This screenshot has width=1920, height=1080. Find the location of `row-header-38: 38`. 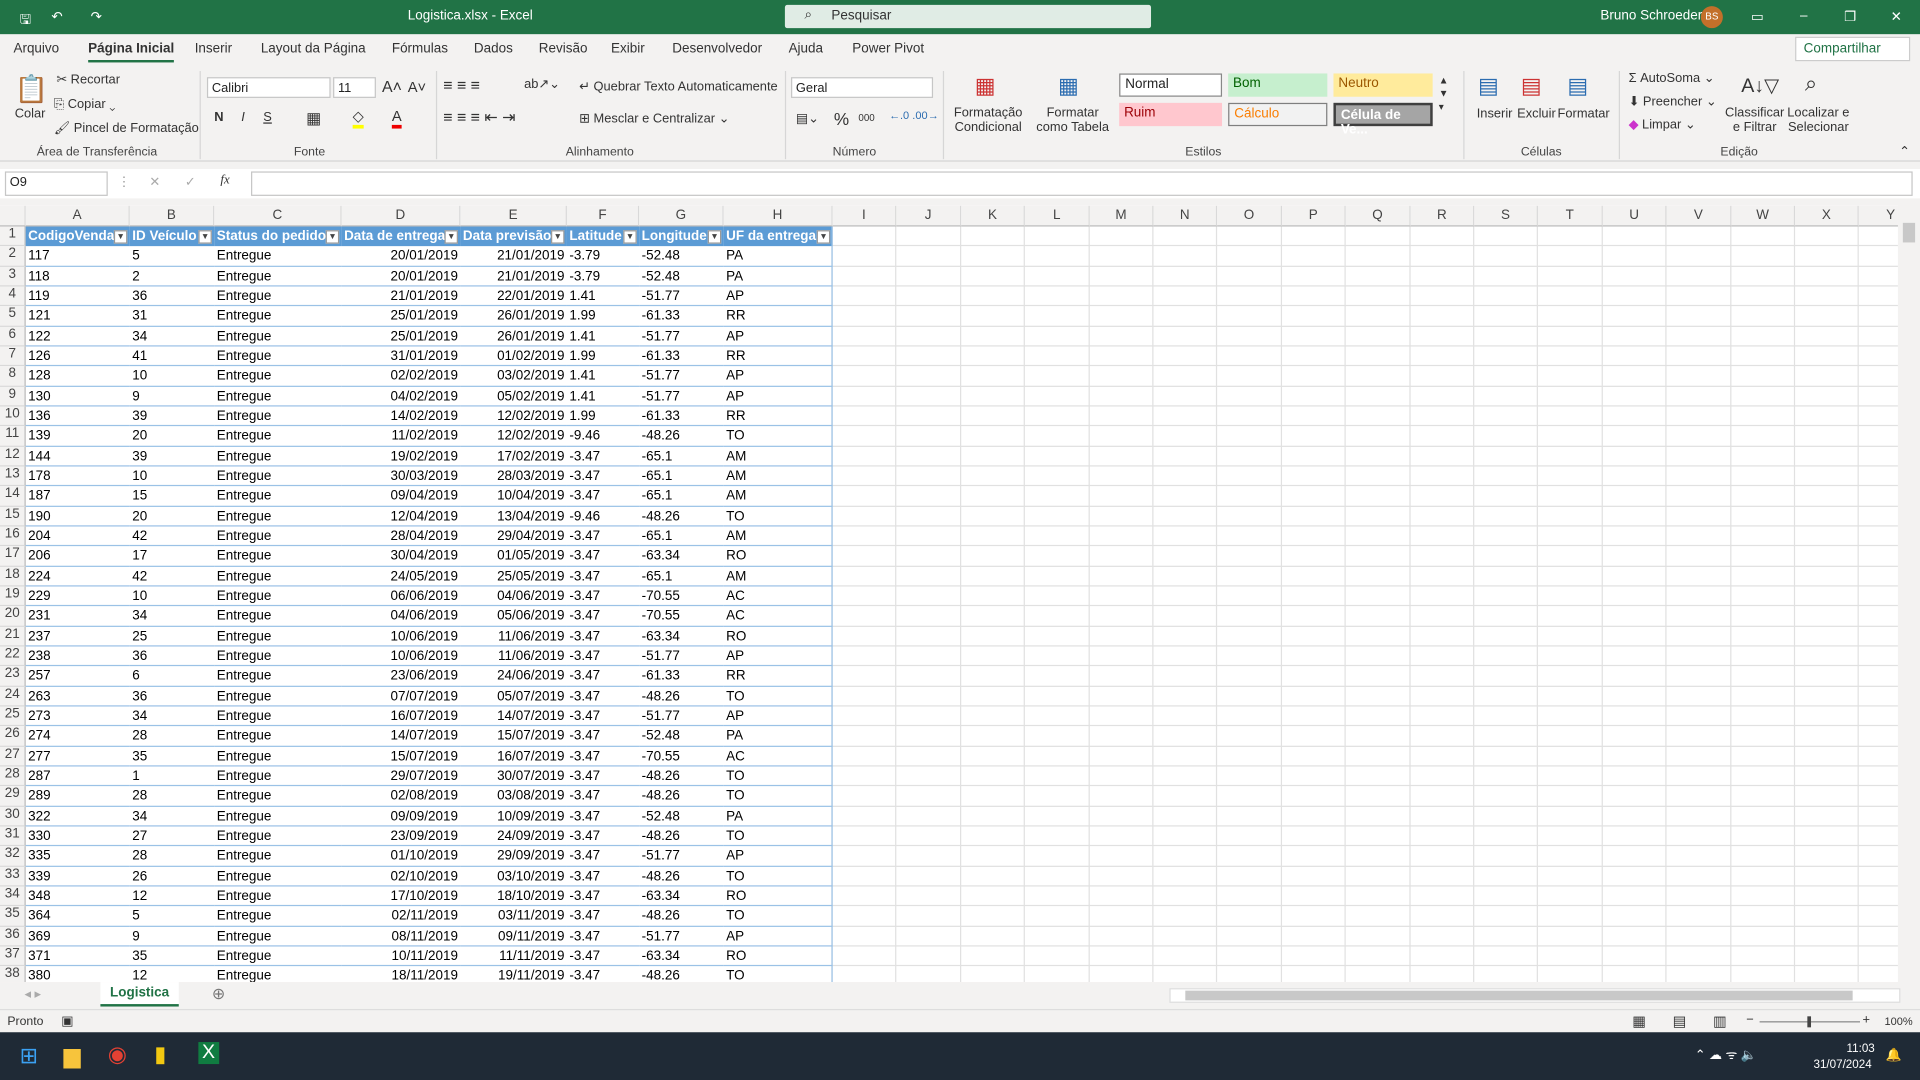

row-header-38: 38 is located at coordinates (13, 974).